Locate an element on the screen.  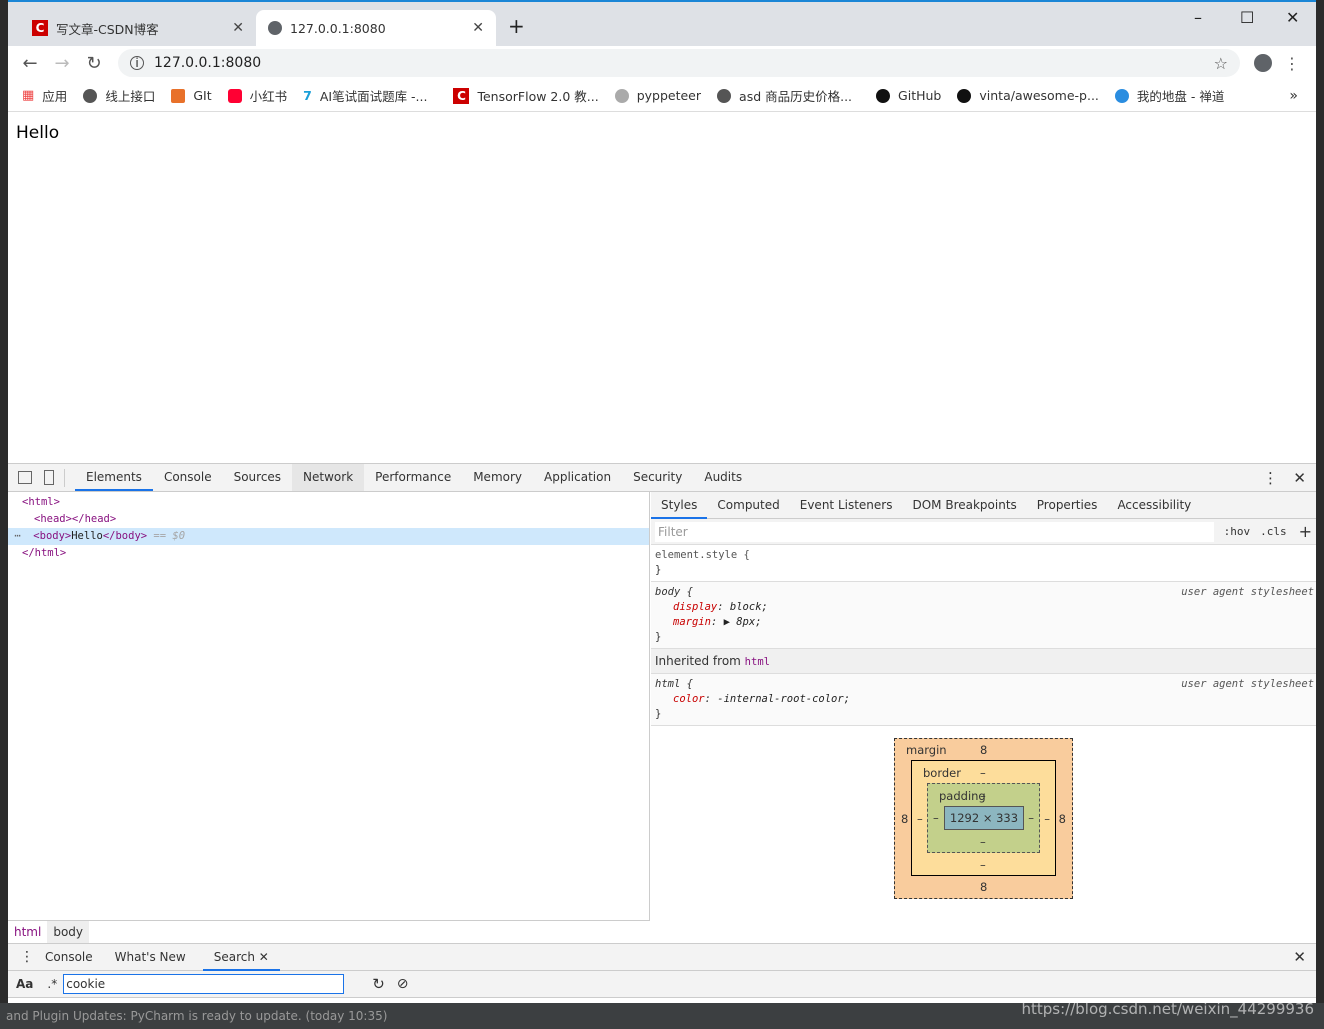
tab-properties: Properties is located at coordinates (1067, 505).